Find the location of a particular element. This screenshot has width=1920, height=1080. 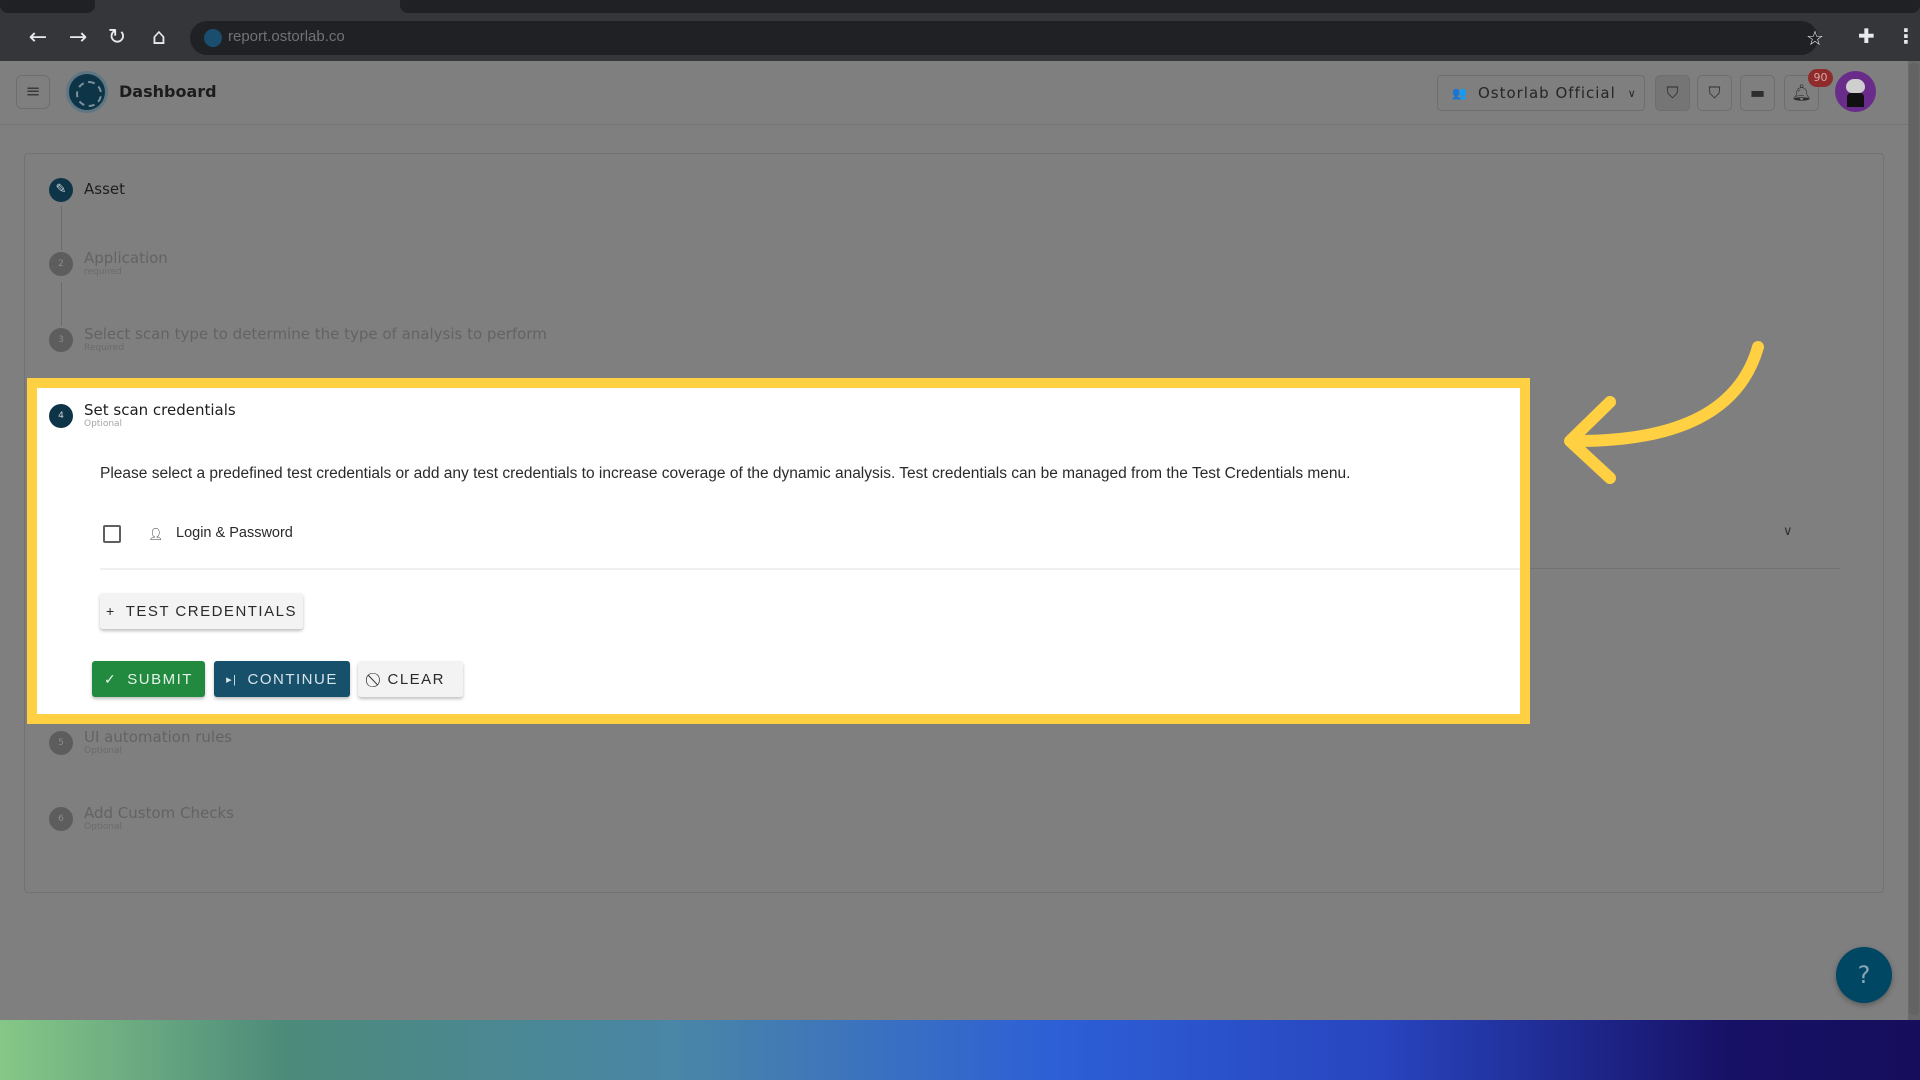

add-test-credentials-label: TEST CREDENTIALS is located at coordinates (211, 611).